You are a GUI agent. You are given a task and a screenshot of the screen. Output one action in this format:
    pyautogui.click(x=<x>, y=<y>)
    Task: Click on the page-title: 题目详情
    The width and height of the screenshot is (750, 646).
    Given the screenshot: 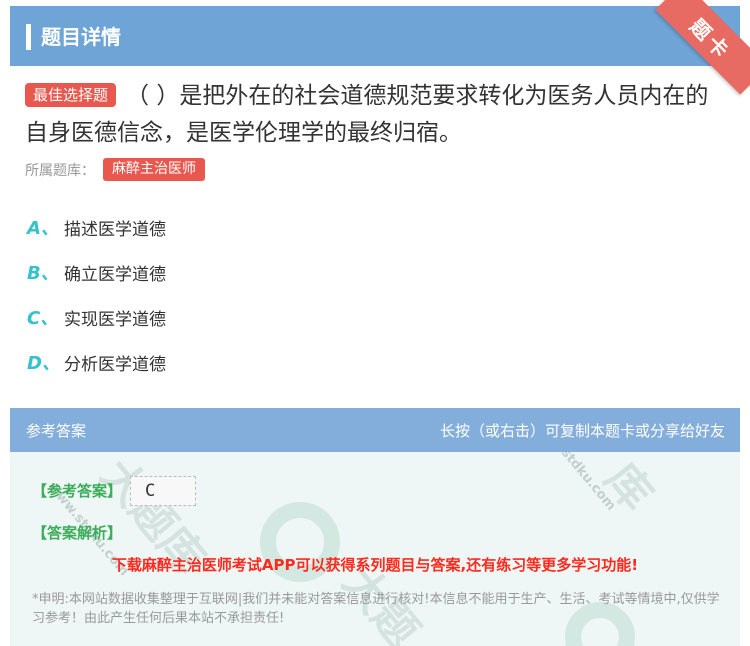 What is the action you would take?
    pyautogui.click(x=81, y=37)
    